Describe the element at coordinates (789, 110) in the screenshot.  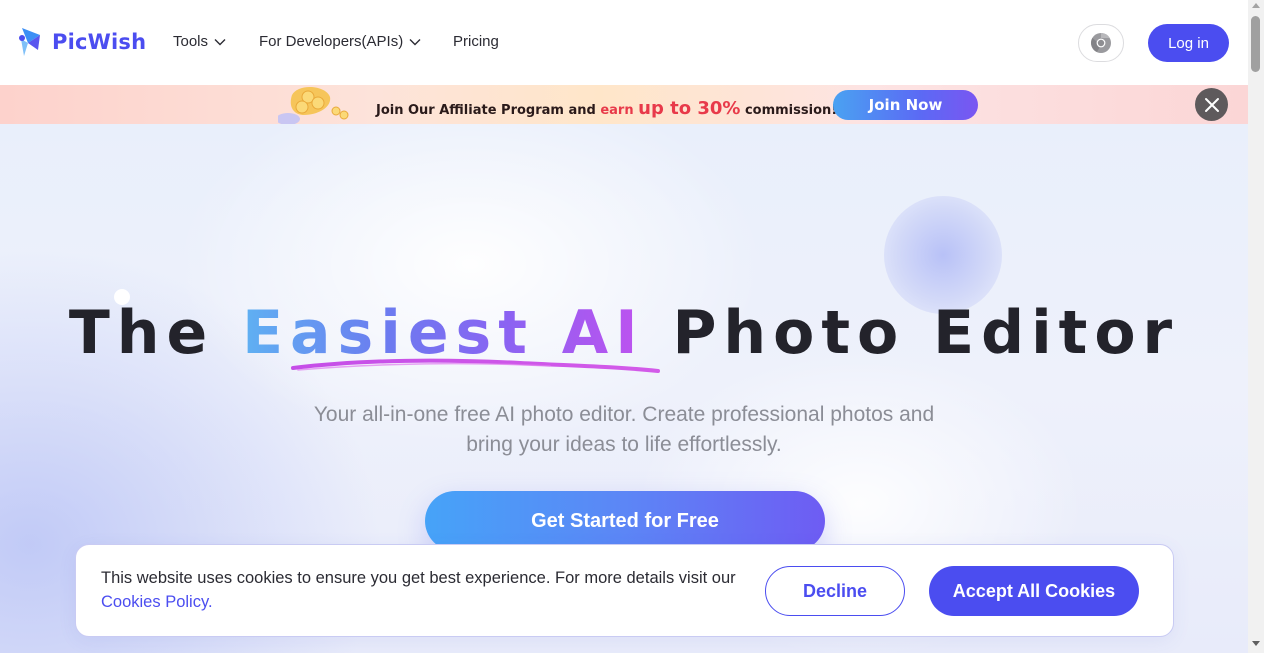
I see `affiliate-tail-text: commission!` at that location.